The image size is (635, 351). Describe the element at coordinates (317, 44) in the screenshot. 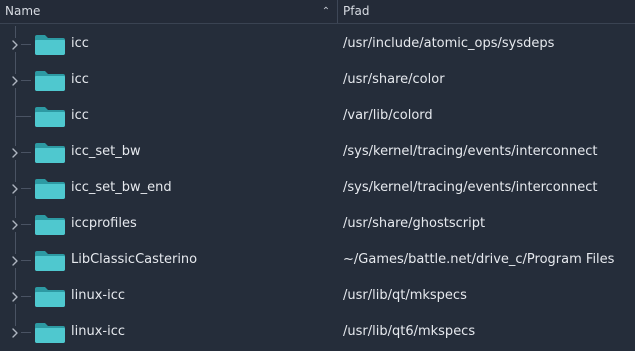

I see `table-row: icc/usr/include/atomic_ops/sysdeps` at that location.